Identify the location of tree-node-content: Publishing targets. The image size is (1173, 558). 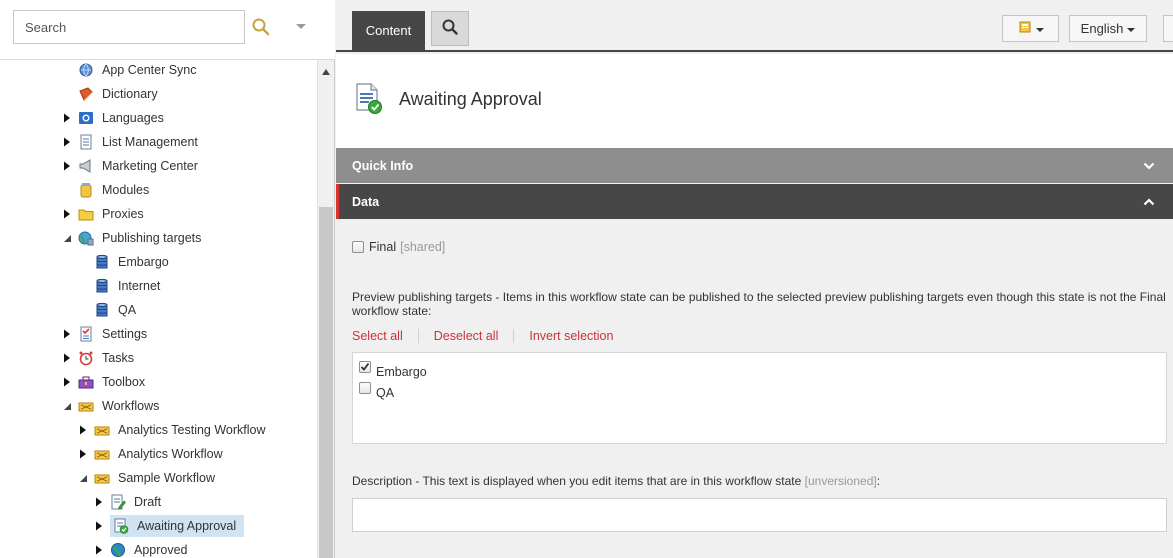
(141, 238).